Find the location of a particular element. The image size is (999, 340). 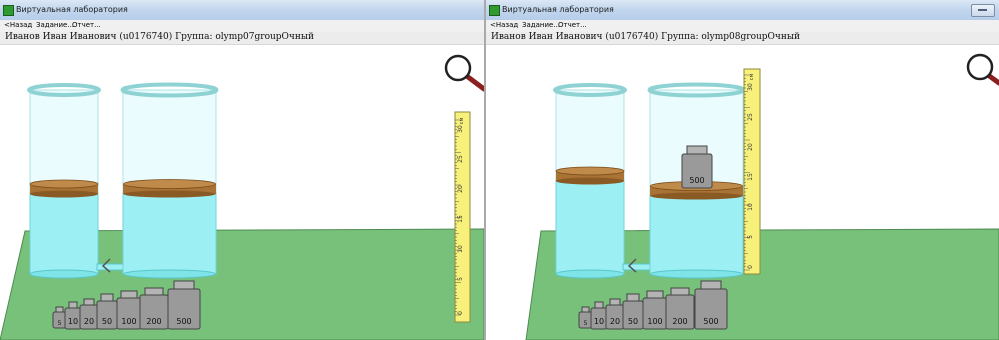

minimize-button is located at coordinates (983, 10).